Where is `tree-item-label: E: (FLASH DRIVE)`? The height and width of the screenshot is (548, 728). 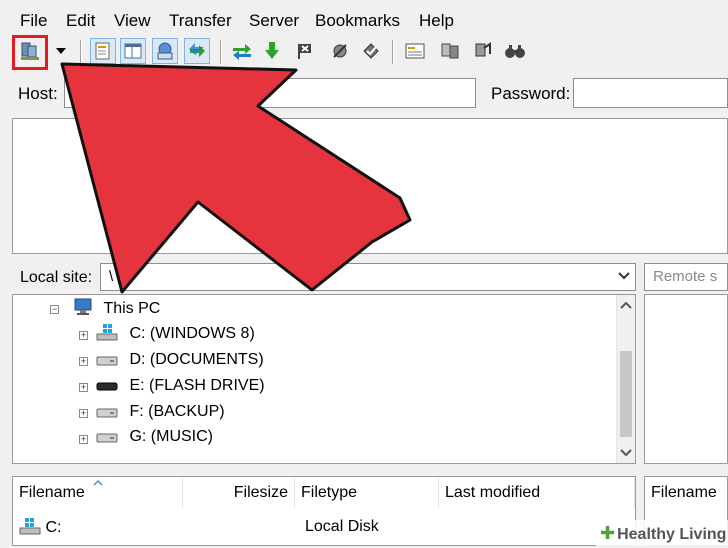 tree-item-label: E: (FLASH DRIVE) is located at coordinates (197, 385).